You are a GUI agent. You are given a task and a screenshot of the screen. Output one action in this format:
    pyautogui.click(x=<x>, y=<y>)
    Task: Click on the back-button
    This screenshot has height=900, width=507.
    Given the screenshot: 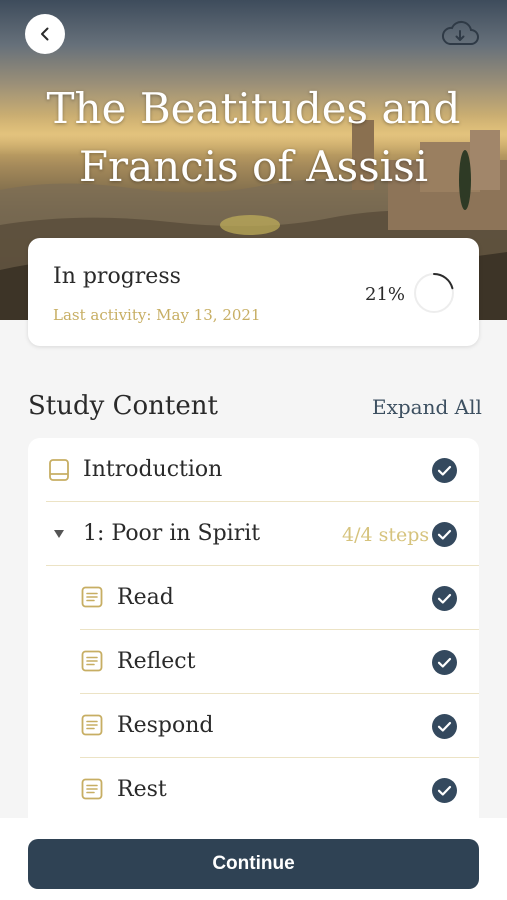 What is the action you would take?
    pyautogui.click(x=45, y=34)
    